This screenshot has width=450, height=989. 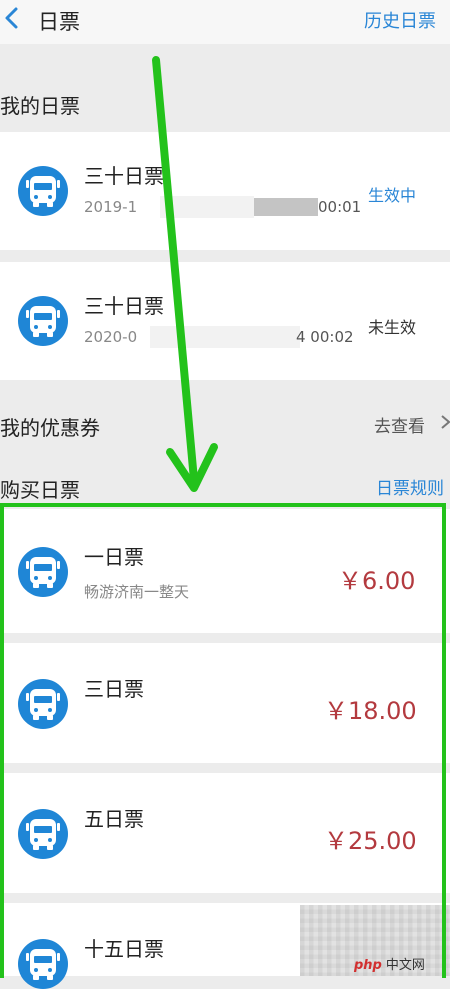 What do you see at coordinates (137, 592) in the screenshot?
I see `ticket-desc: 畅游济南一整天` at bounding box center [137, 592].